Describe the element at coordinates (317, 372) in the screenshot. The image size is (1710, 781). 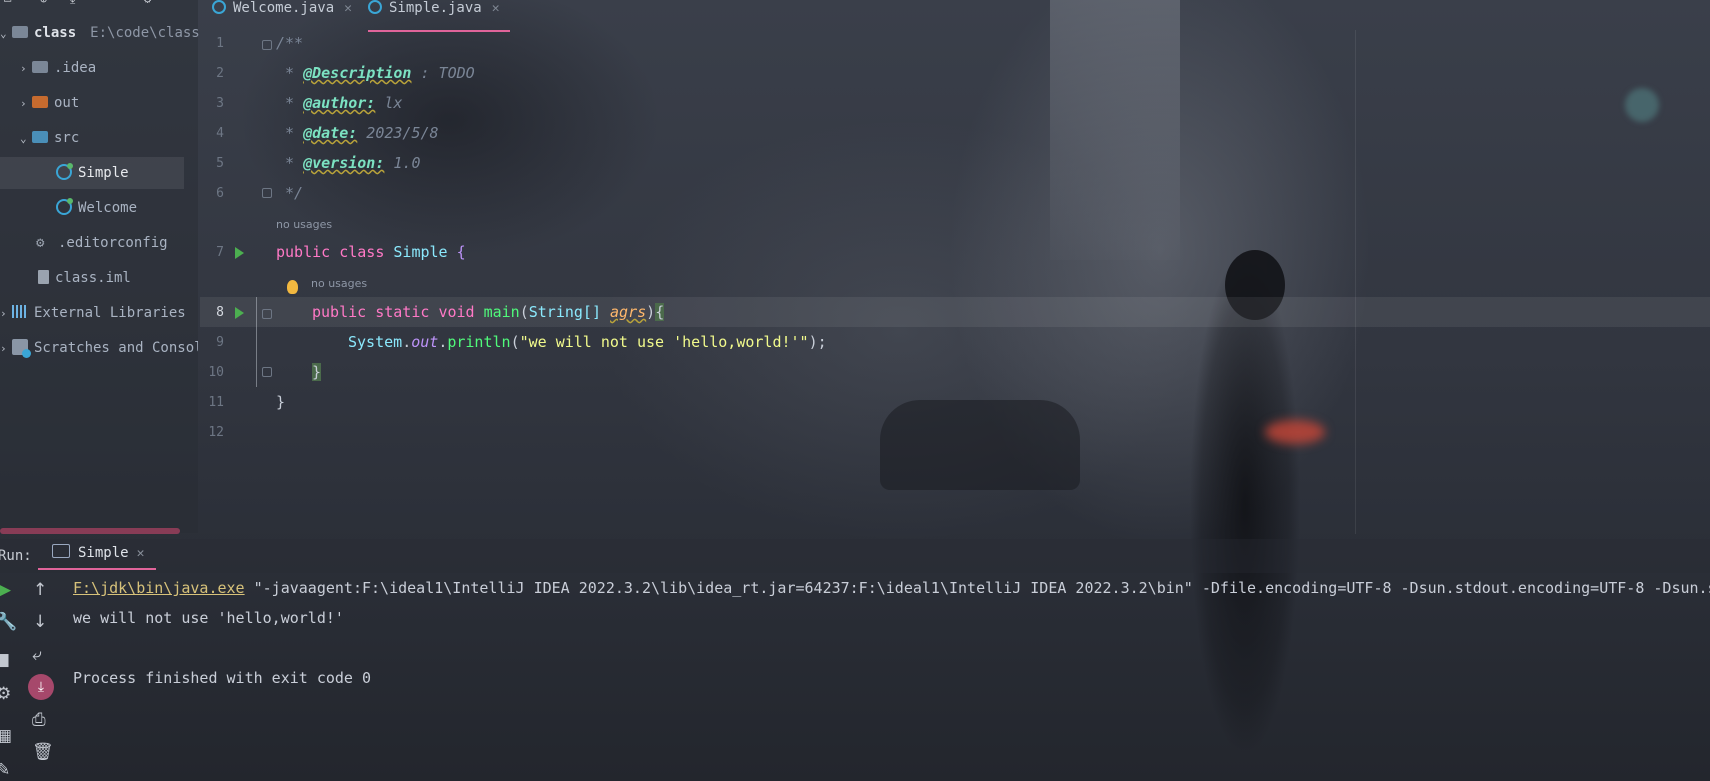
I see `code-line-10: }` at that location.